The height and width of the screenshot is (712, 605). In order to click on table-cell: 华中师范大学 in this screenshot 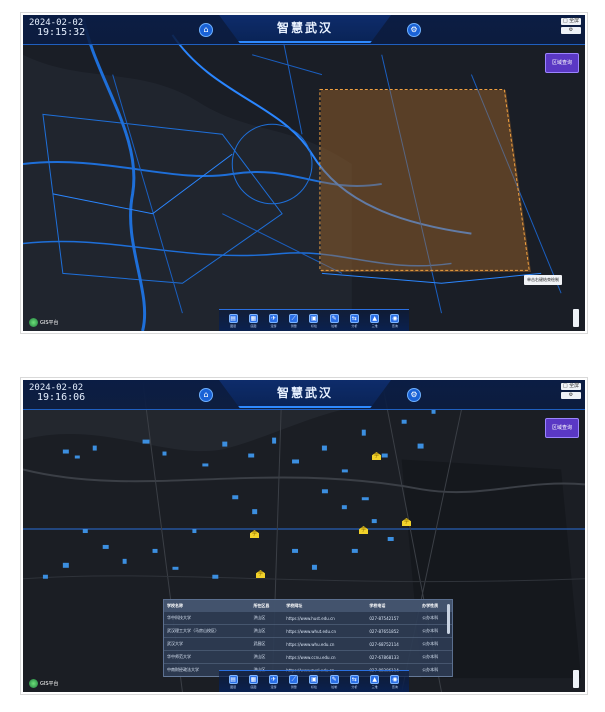, I will do `click(207, 657)`.